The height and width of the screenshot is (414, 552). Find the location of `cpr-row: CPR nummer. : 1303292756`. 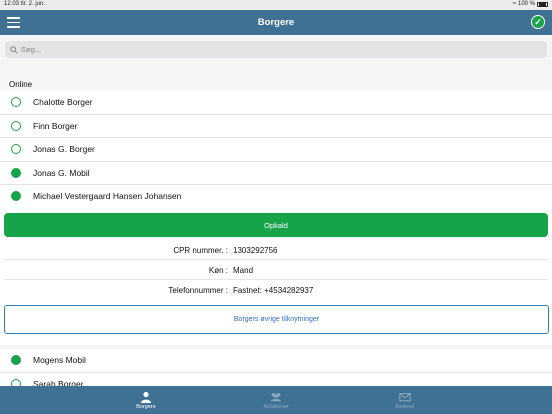

cpr-row: CPR nummer. : 1303292756 is located at coordinates (276, 250).